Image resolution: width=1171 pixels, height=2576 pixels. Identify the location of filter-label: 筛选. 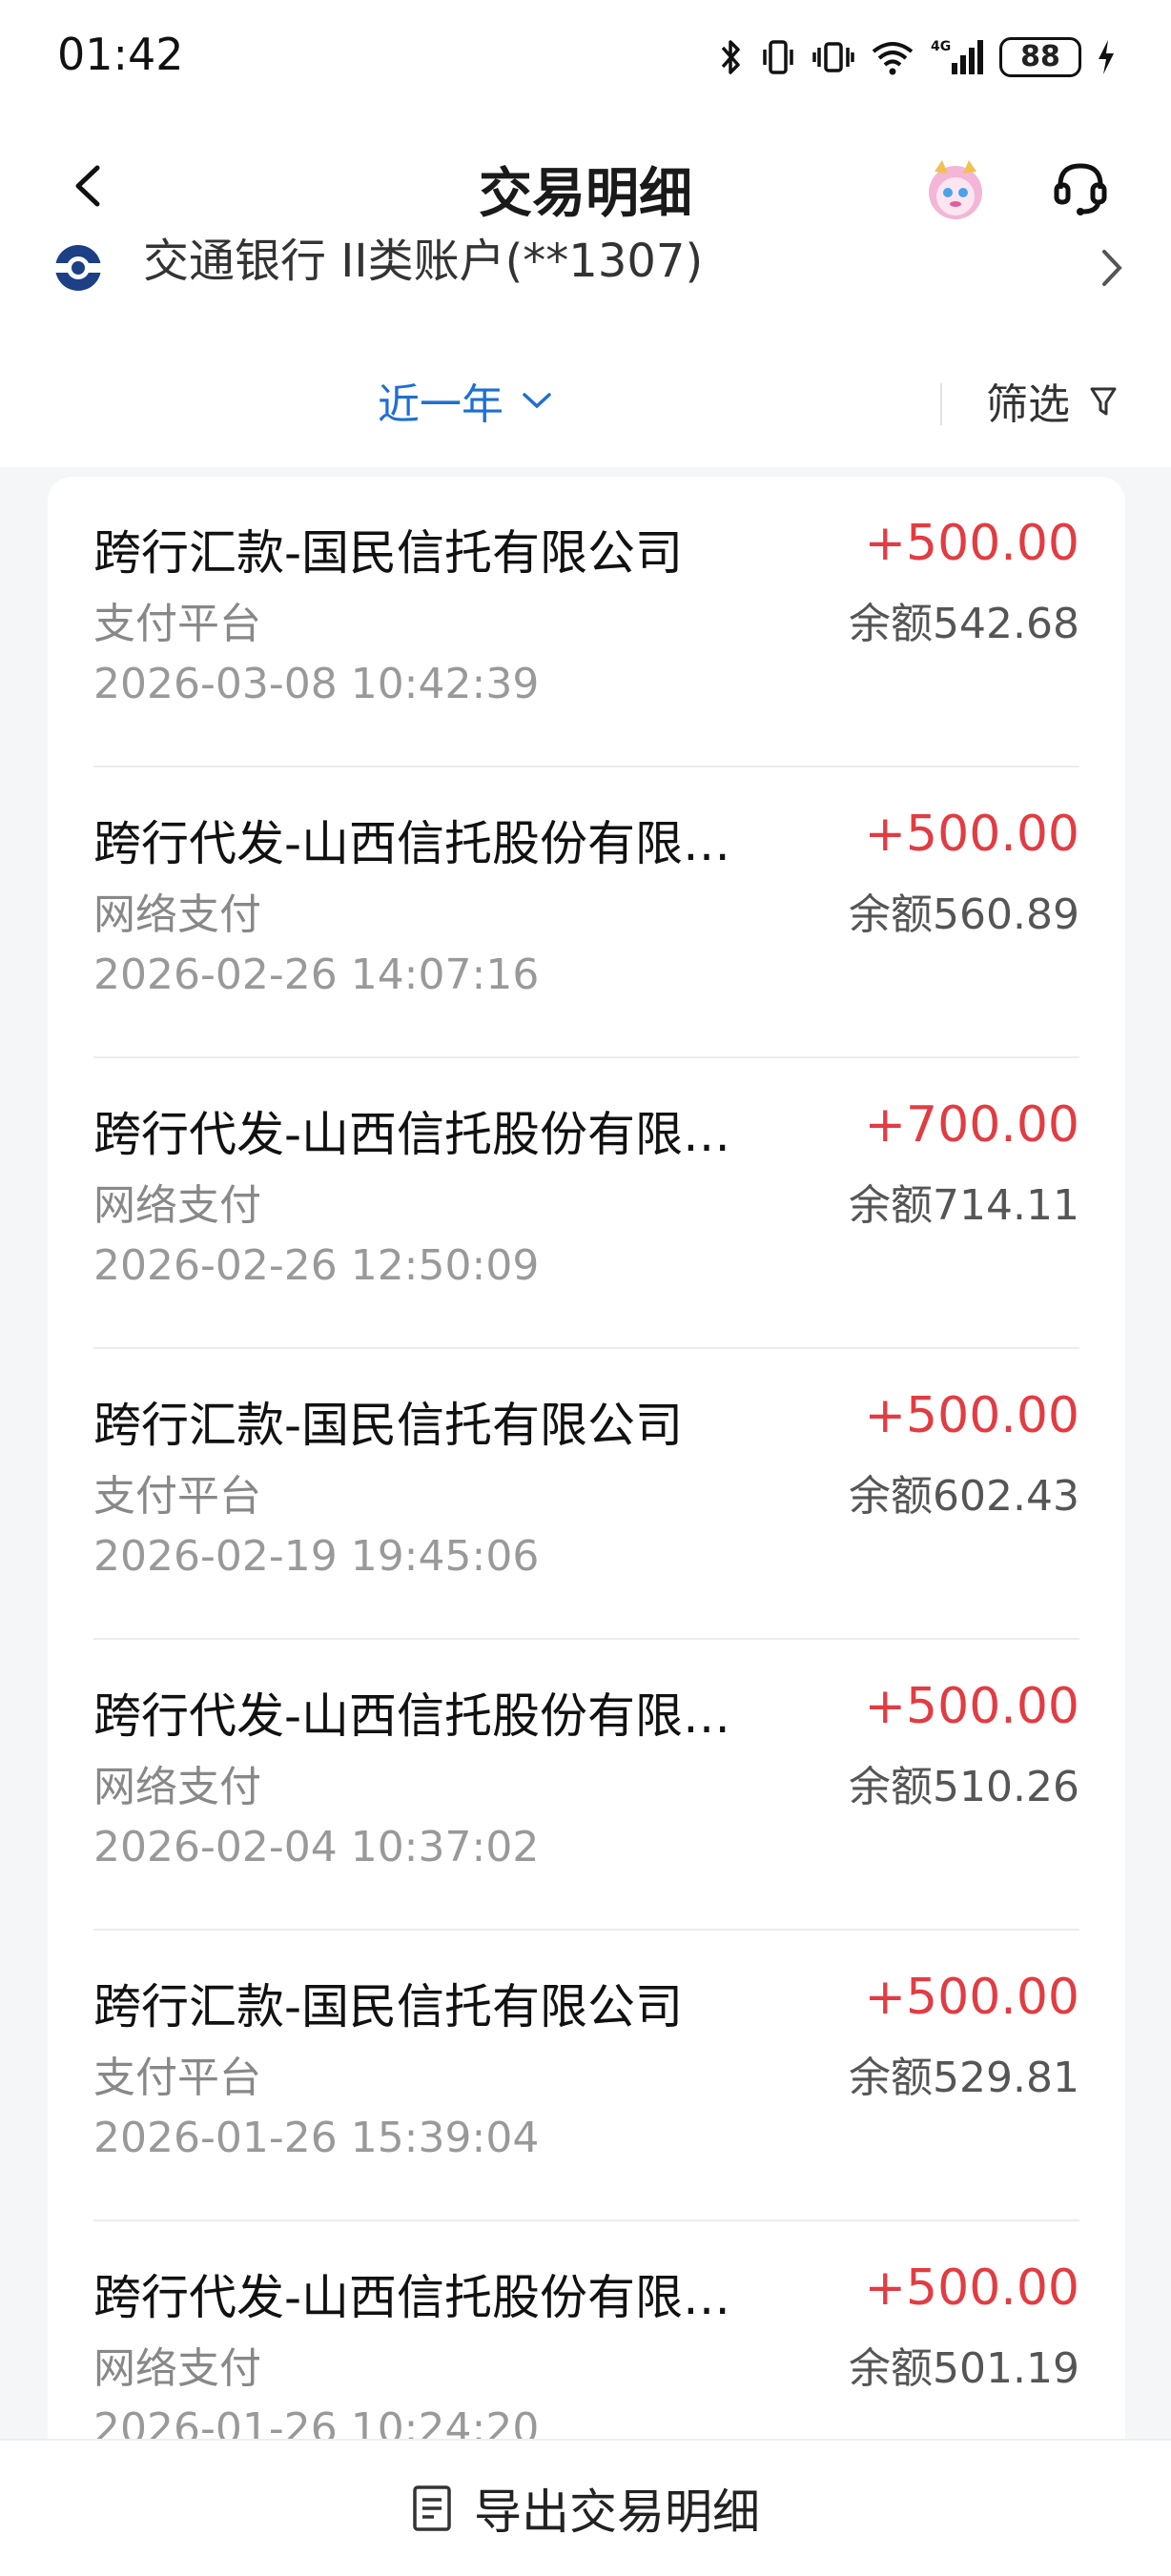
(1028, 404).